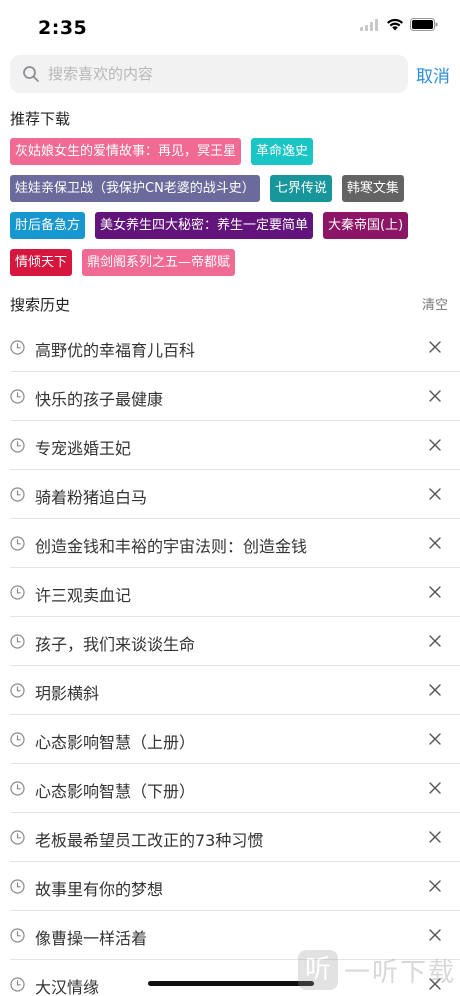 Image resolution: width=460 pixels, height=996 pixels. What do you see at coordinates (67, 987) in the screenshot?
I see `history-item-label: 大汉情缘` at bounding box center [67, 987].